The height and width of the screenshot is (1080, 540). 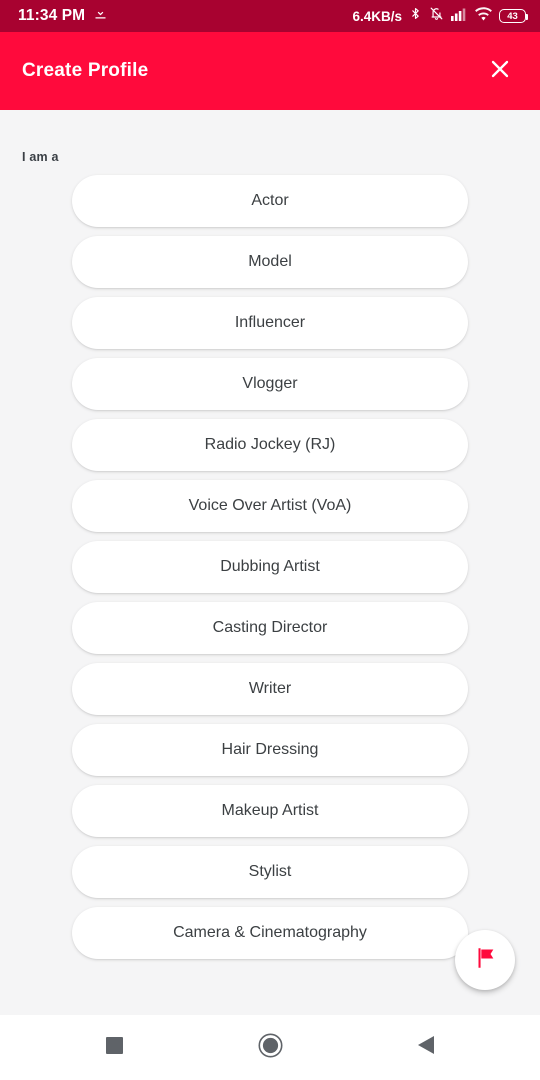 I want to click on status-bar-clock: 11:34 PM, so click(x=52, y=15).